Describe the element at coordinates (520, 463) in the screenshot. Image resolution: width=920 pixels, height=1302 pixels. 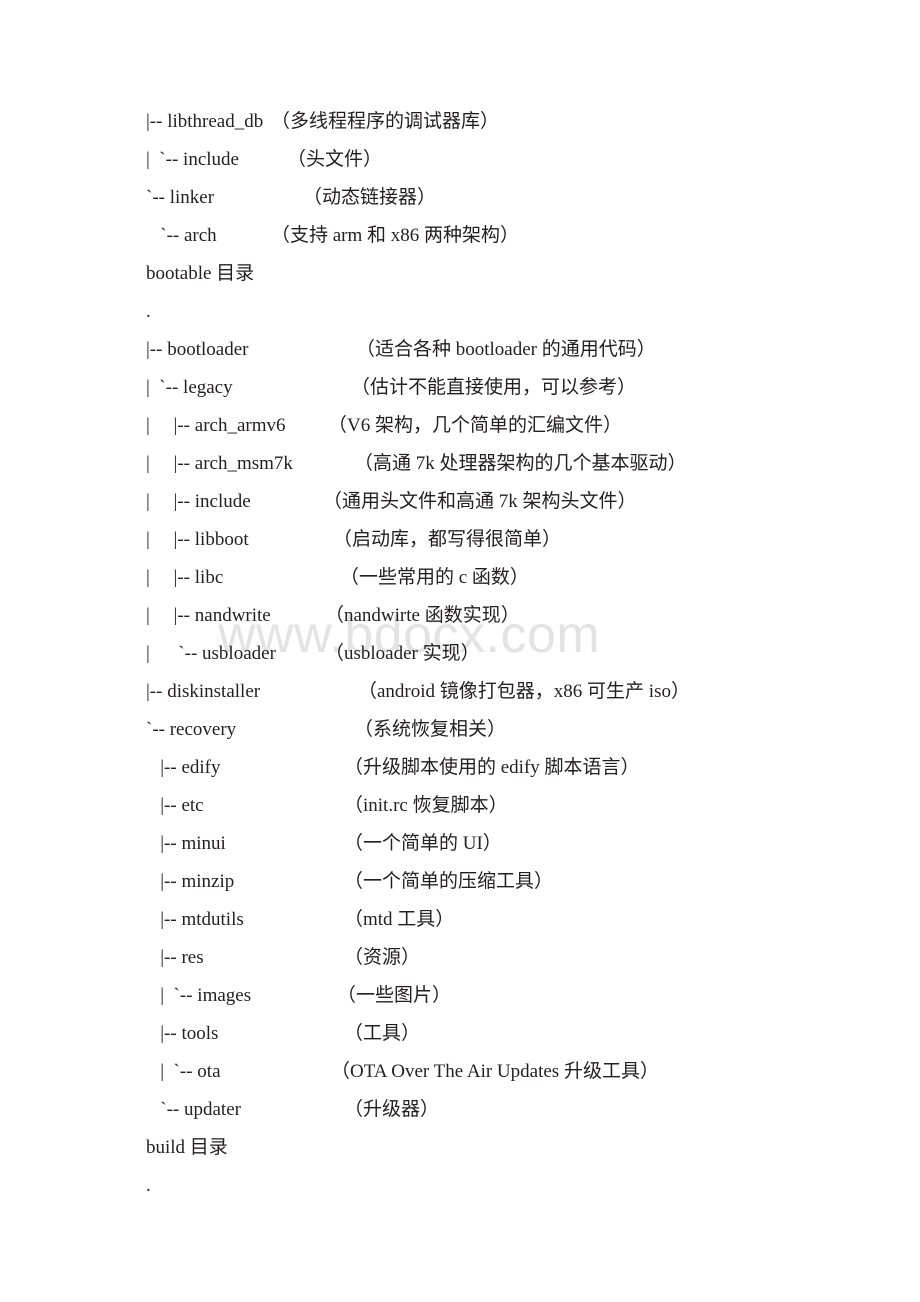
I see `tree-entry-description: （高通 7k 处理器架构的几个基本驱动）` at that location.